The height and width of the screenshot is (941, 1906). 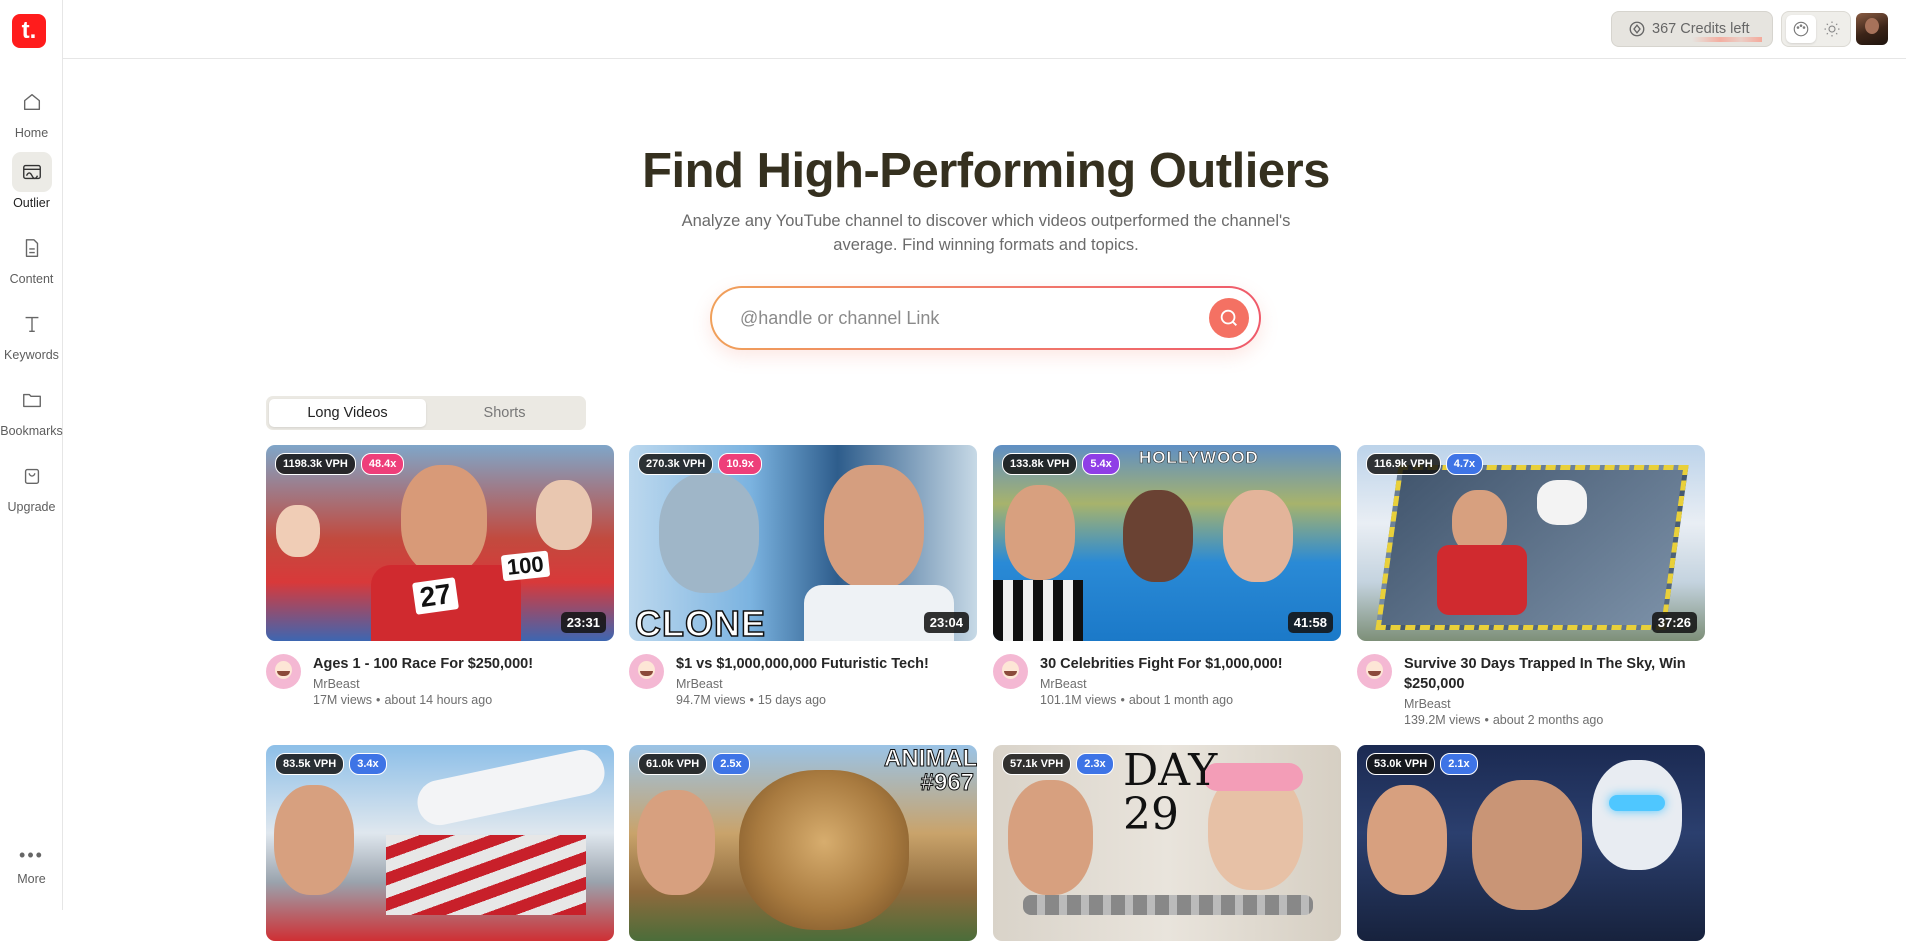 What do you see at coordinates (1170, 792) in the screenshot?
I see `thumbnail-overlay-text: DAY 29` at bounding box center [1170, 792].